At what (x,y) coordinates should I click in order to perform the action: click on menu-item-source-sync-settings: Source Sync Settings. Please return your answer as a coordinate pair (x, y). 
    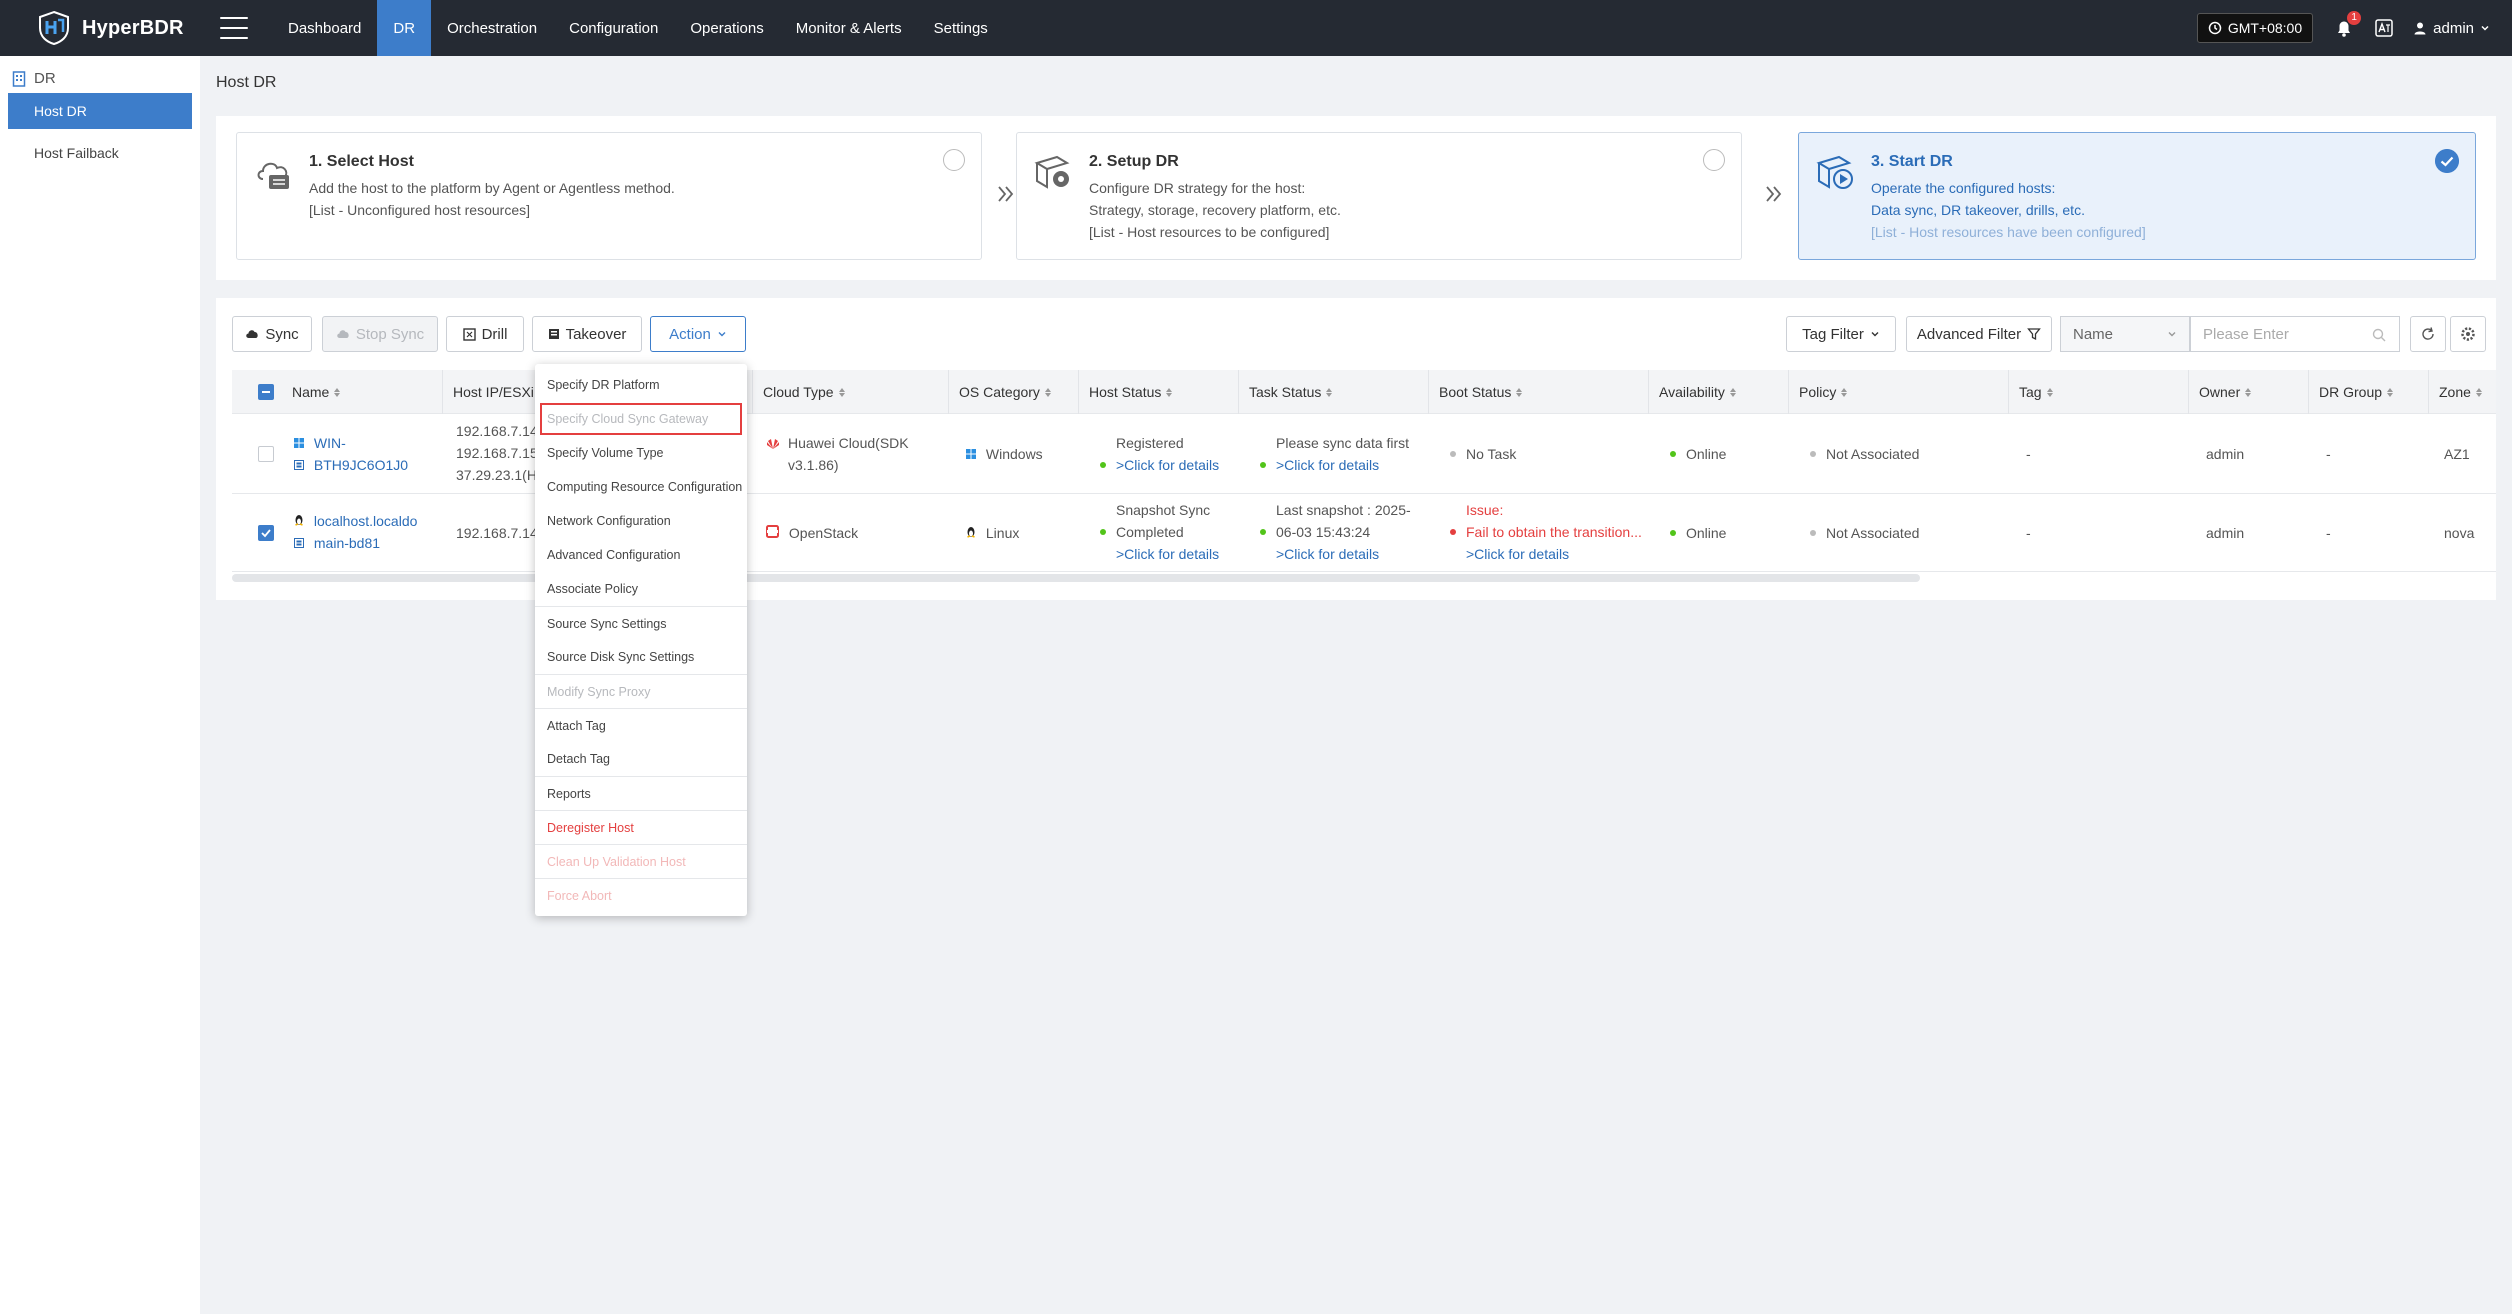
    Looking at the image, I should click on (641, 623).